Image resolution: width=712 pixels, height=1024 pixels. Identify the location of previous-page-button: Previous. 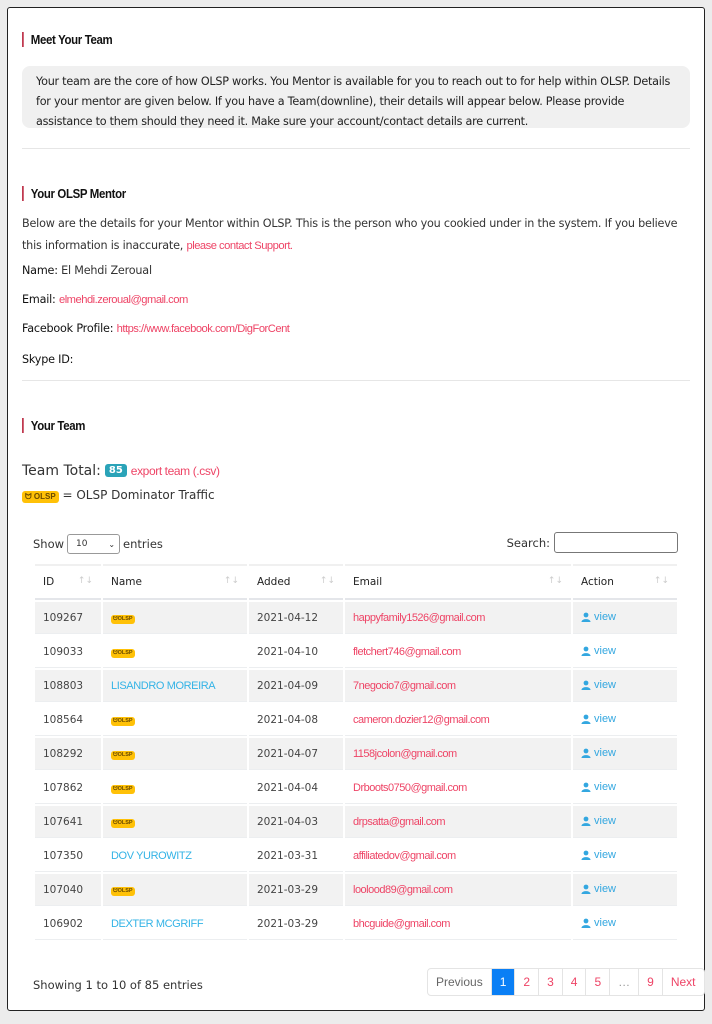
(459, 982).